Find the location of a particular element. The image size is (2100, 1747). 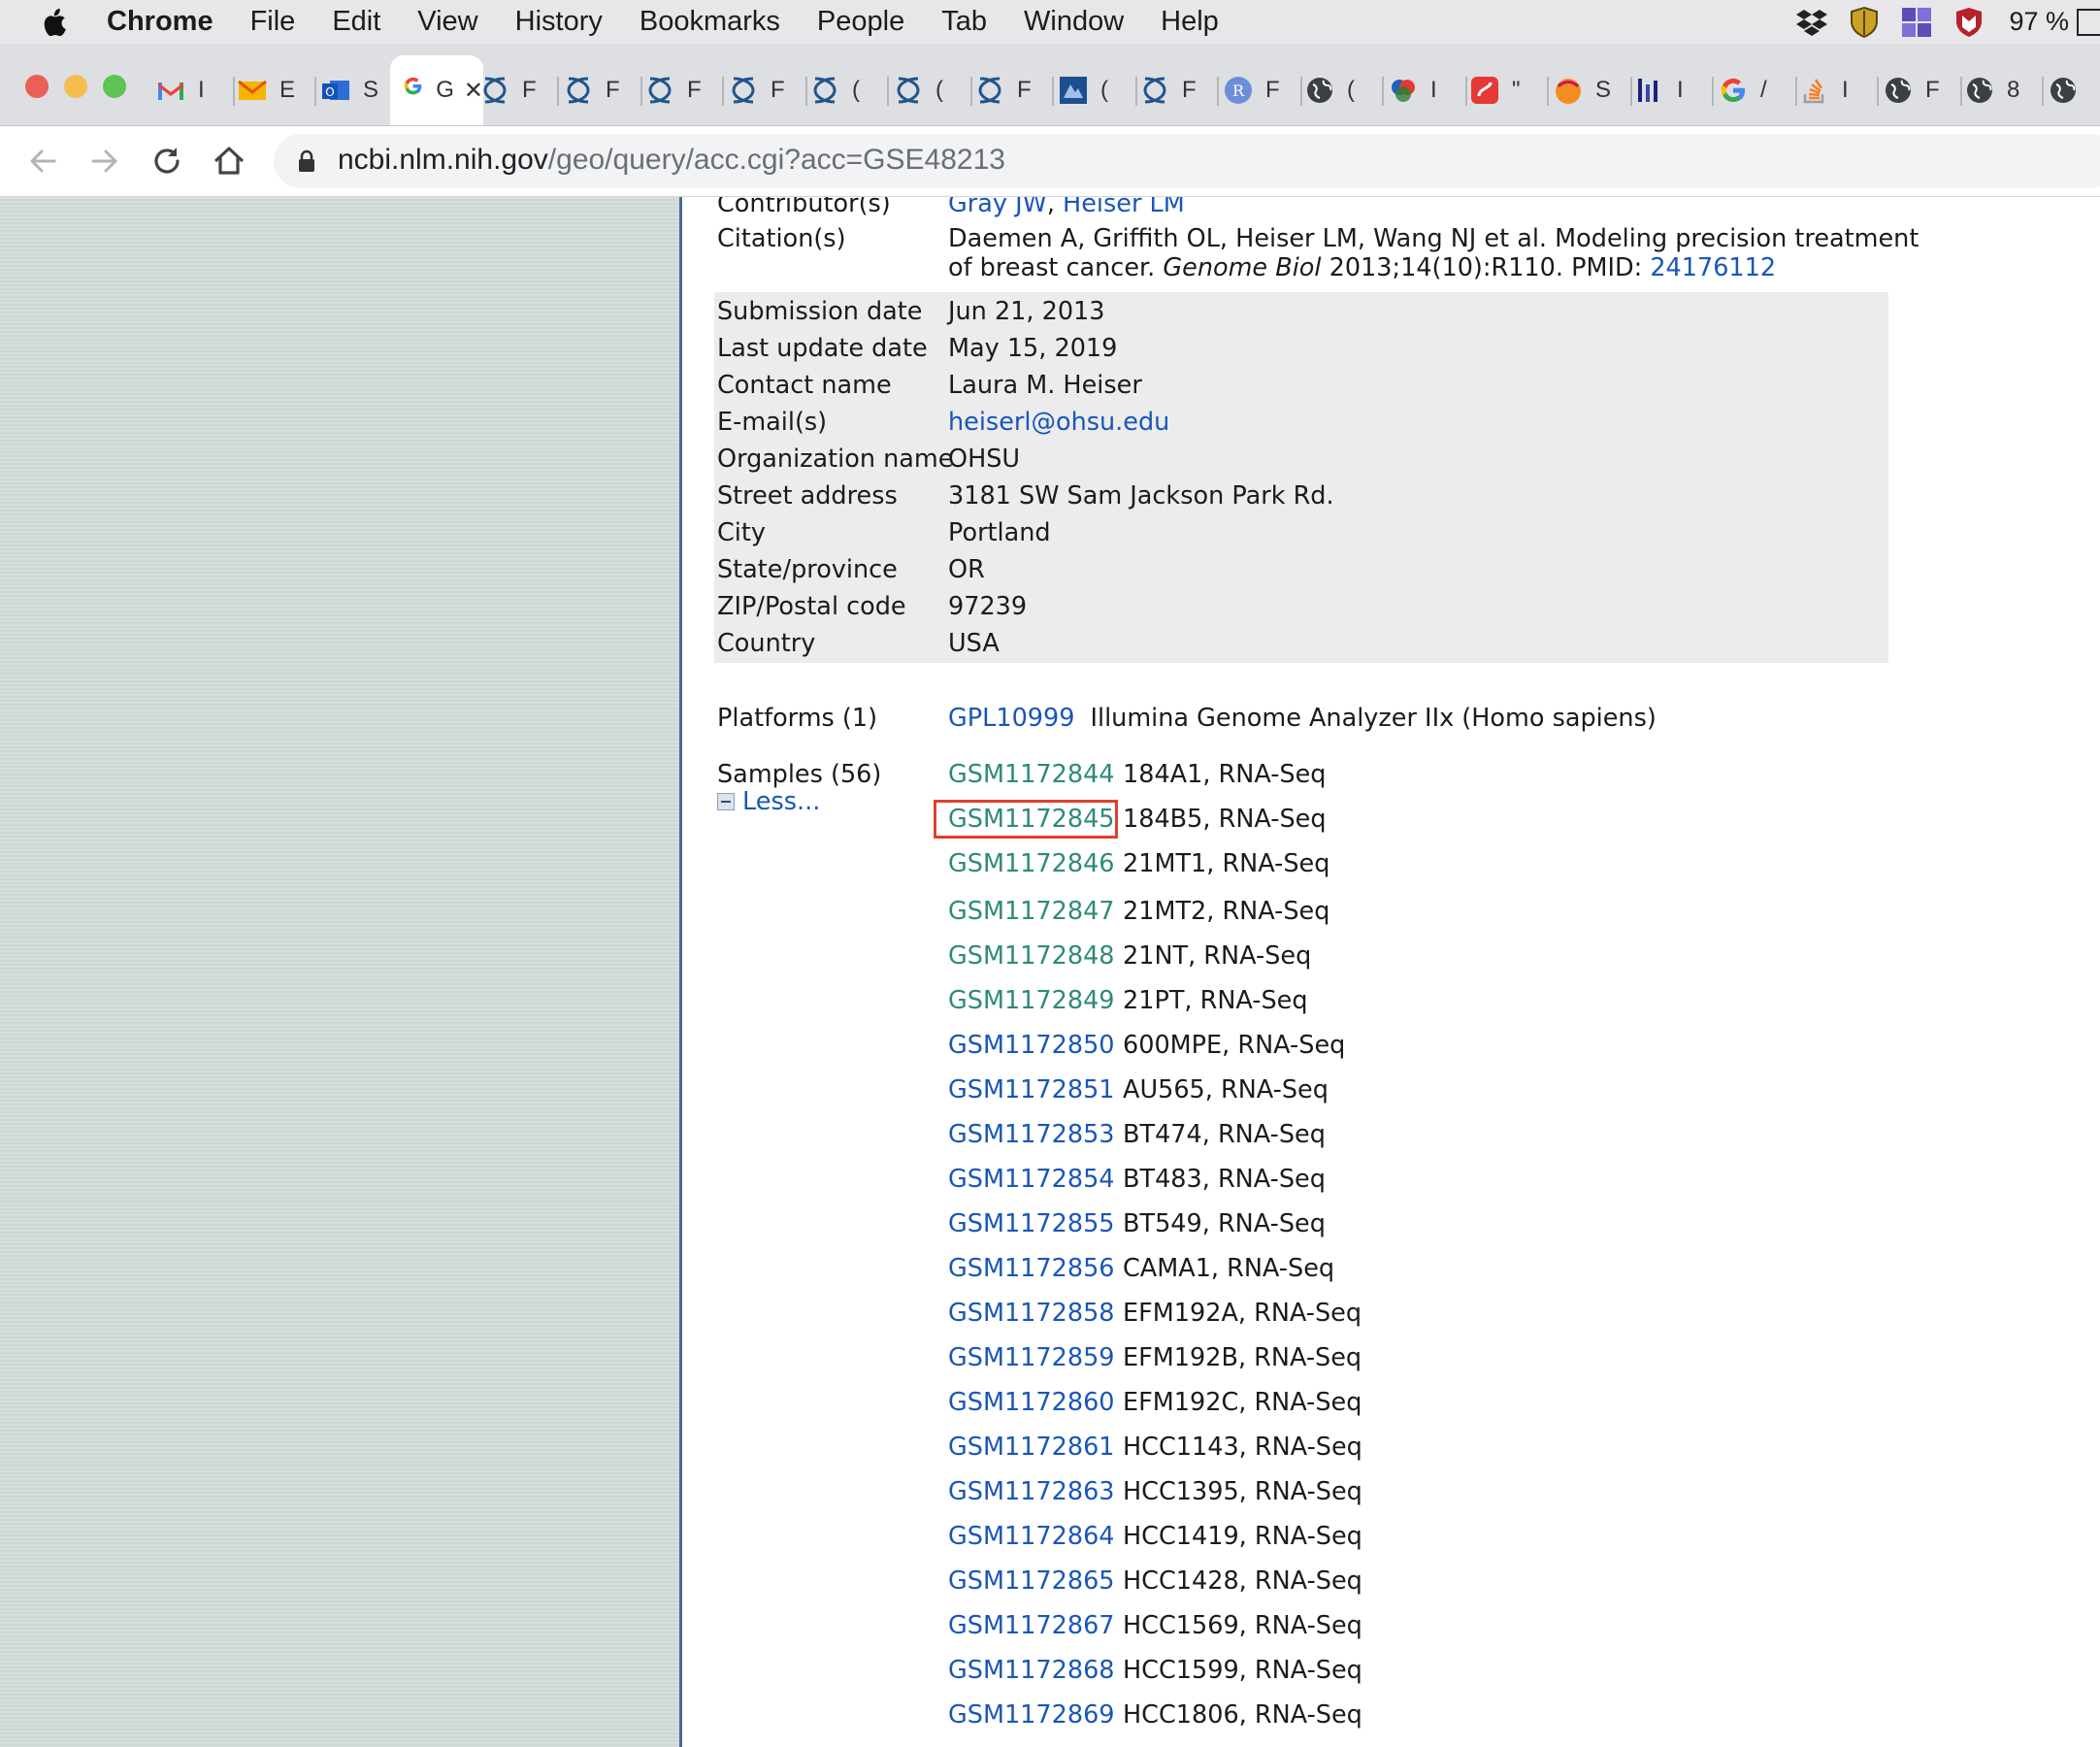

home-icon is located at coordinates (229, 162).